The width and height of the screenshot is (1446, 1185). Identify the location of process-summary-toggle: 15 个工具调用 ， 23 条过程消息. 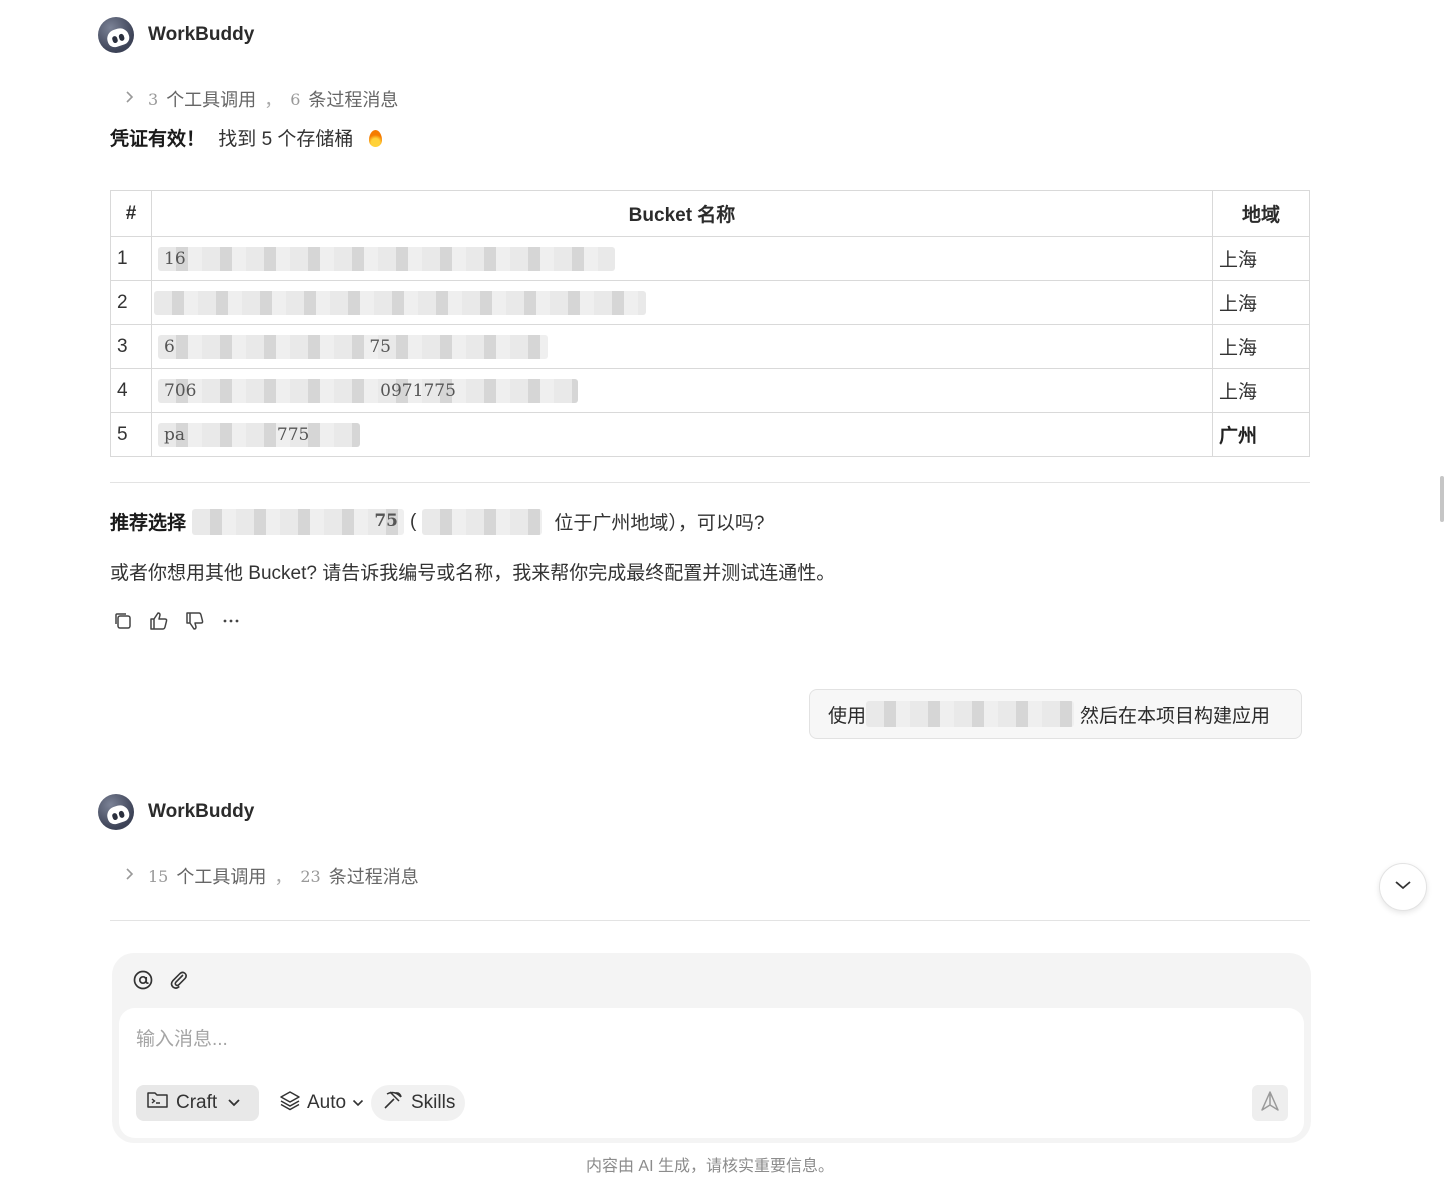
(271, 876).